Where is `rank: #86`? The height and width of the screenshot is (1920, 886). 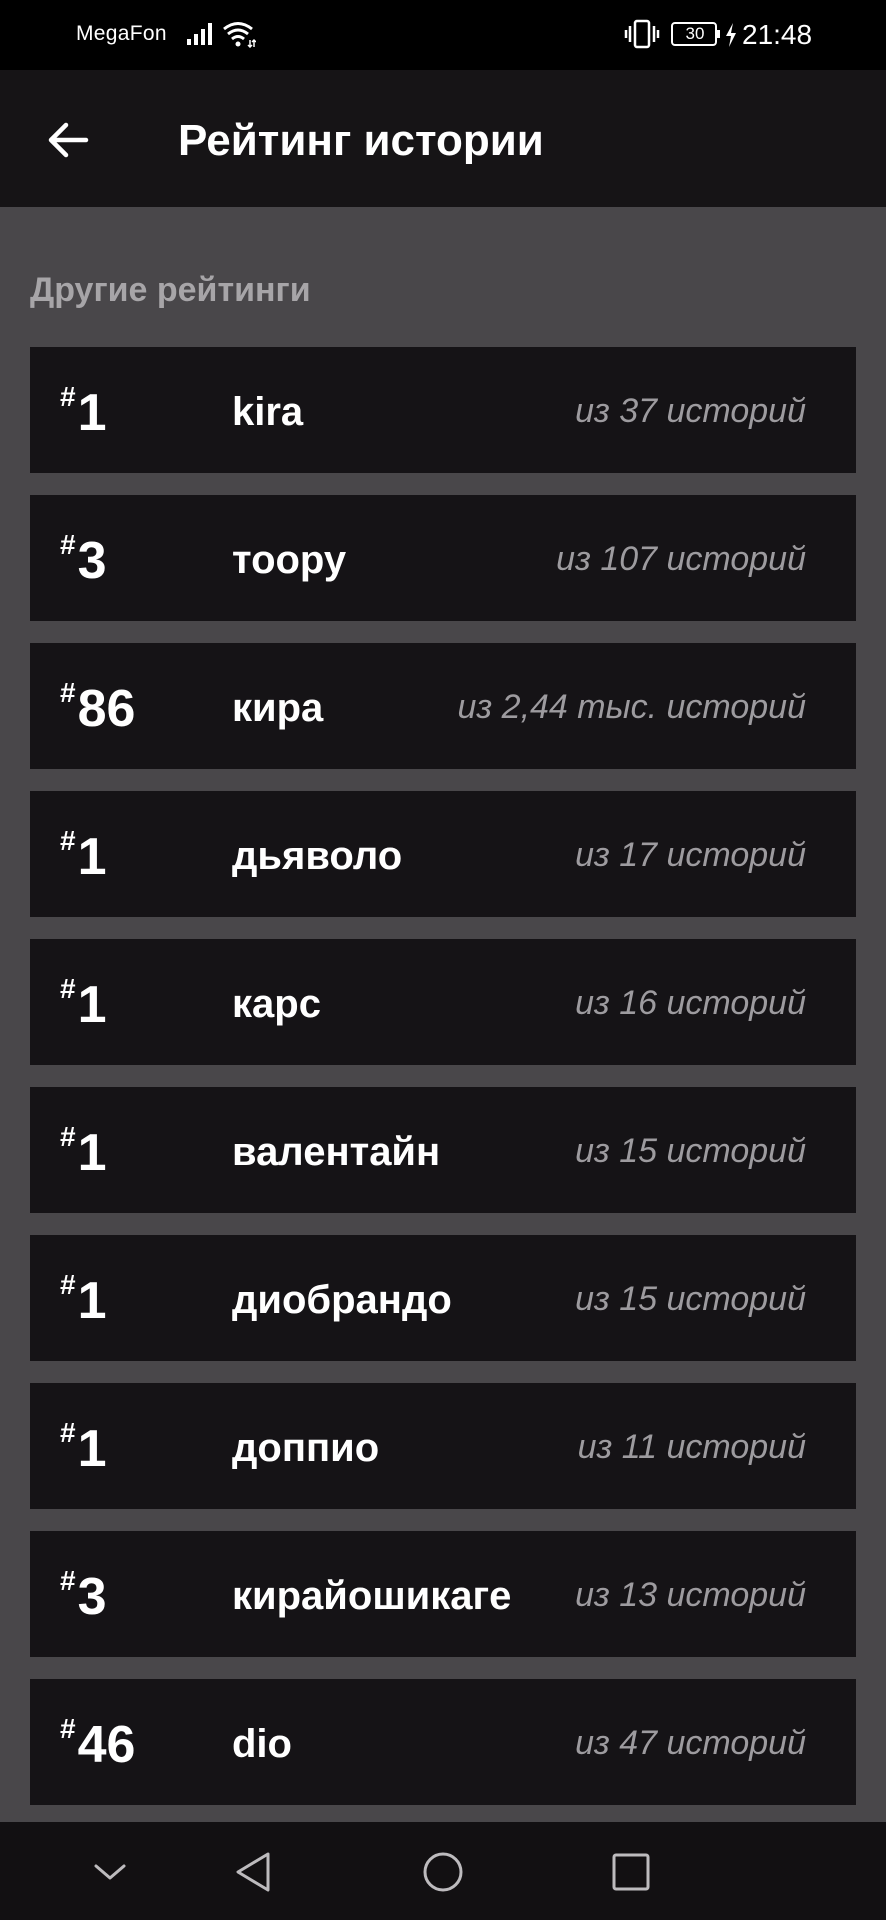
rank: #86 is located at coordinates (98, 707).